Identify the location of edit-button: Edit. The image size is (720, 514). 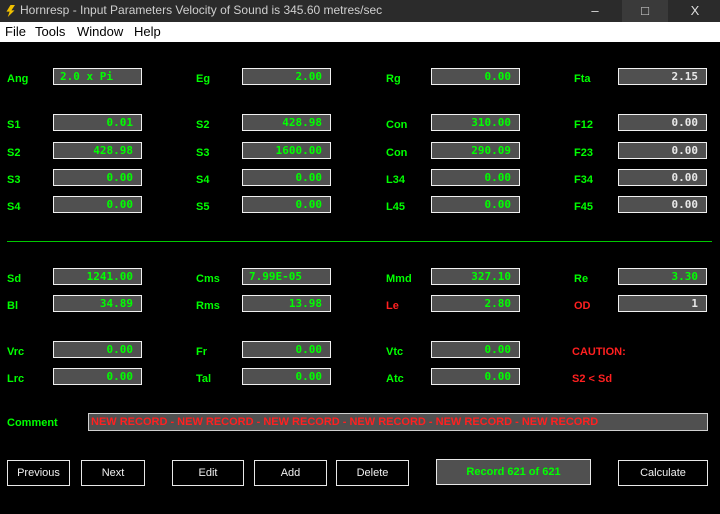
(208, 473).